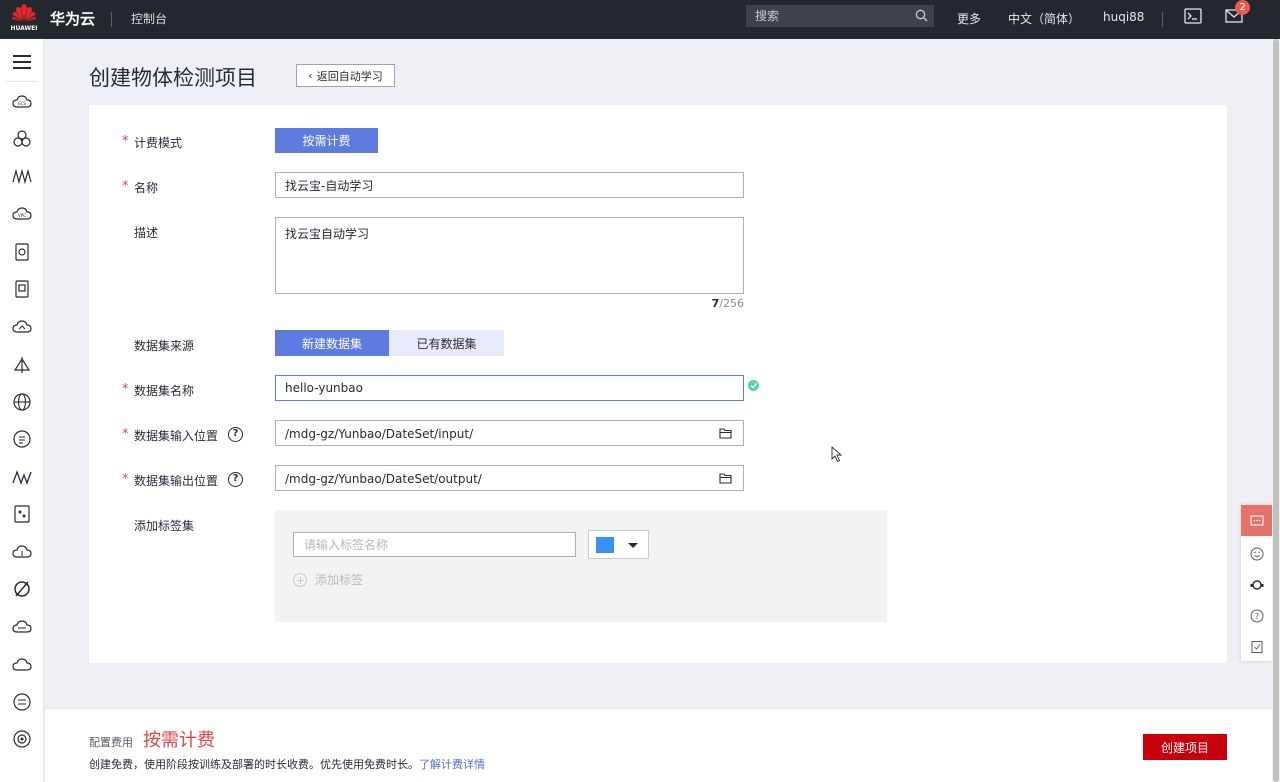  Describe the element at coordinates (24, 13) in the screenshot. I see `huawei-petals-icon` at that location.